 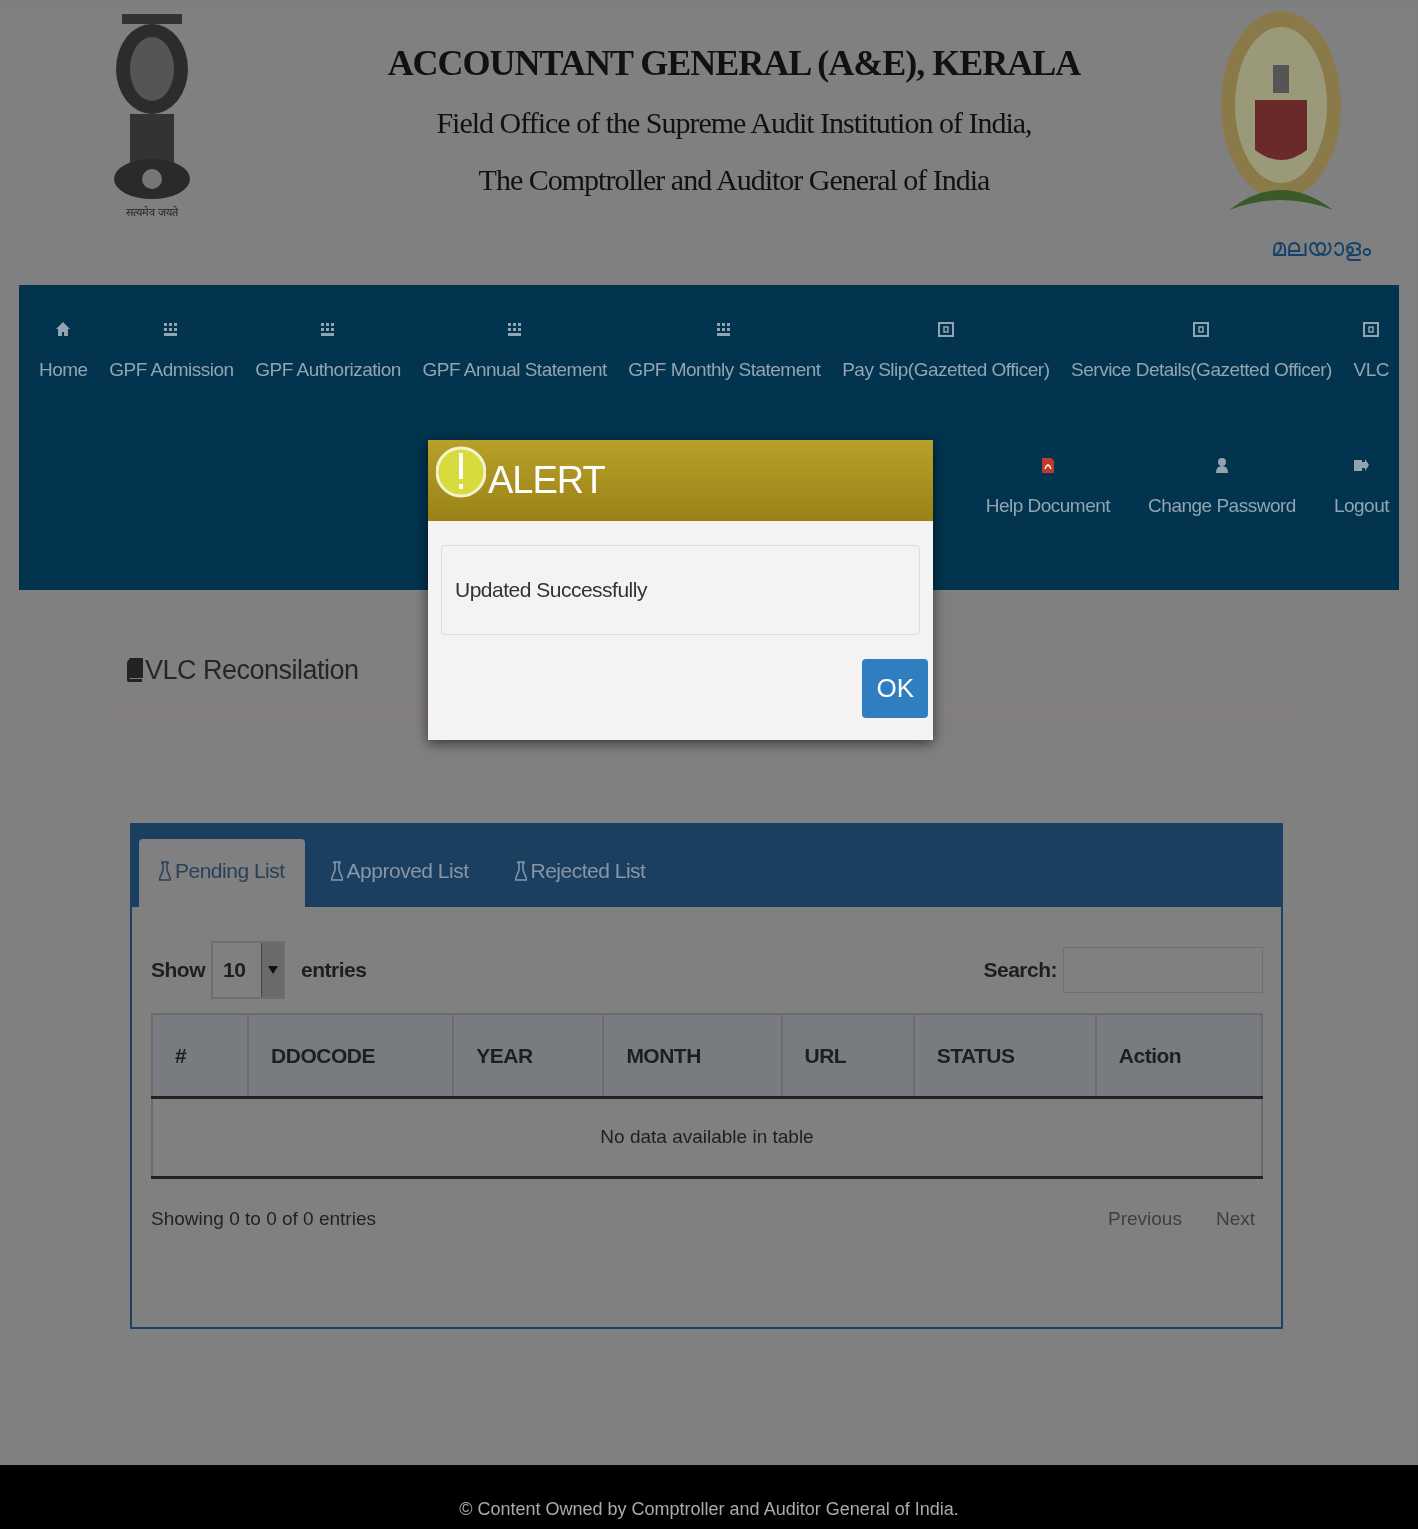 I want to click on pagination-link: Previous, so click(x=1145, y=1218).